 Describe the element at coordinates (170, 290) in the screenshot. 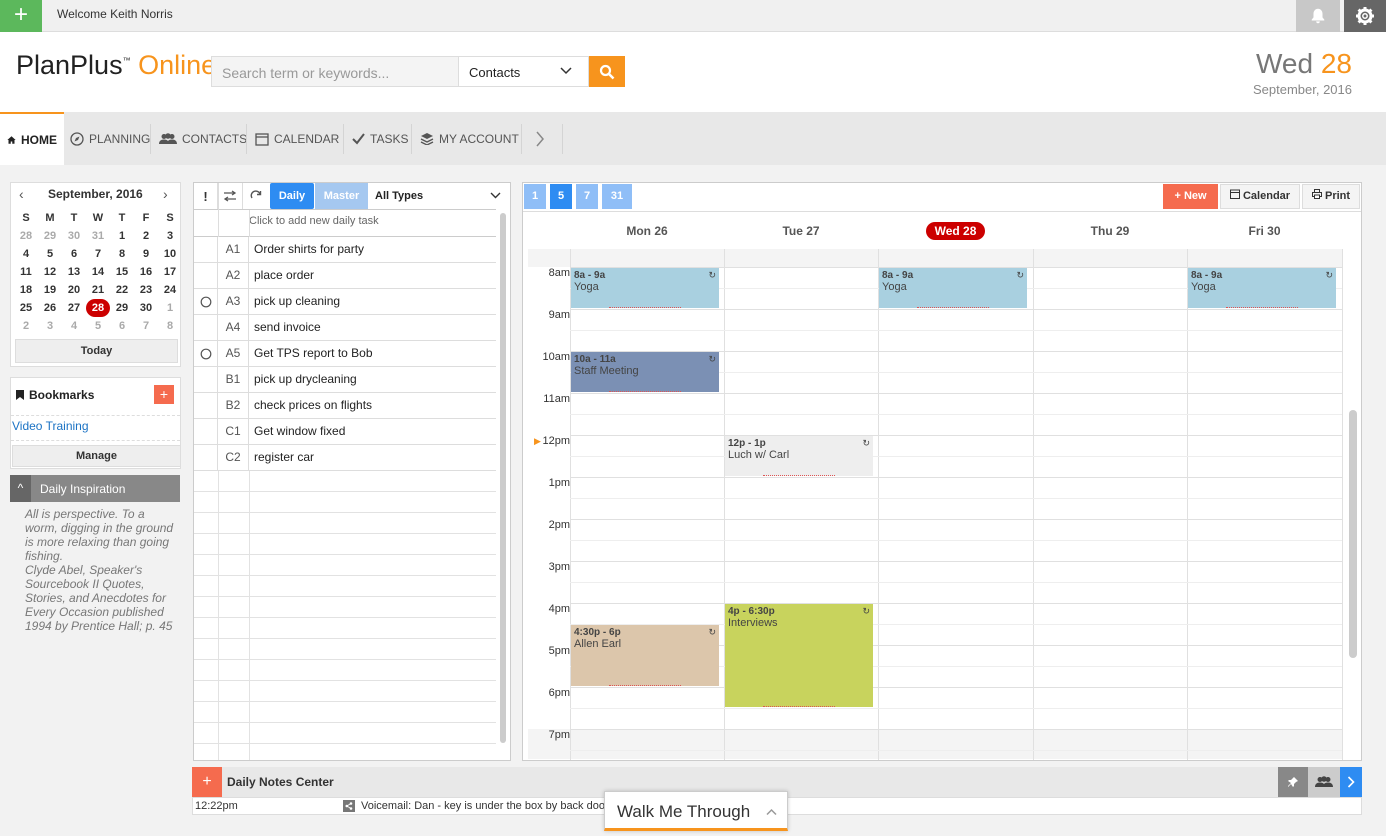

I see `mini-calendar-day: 24` at that location.